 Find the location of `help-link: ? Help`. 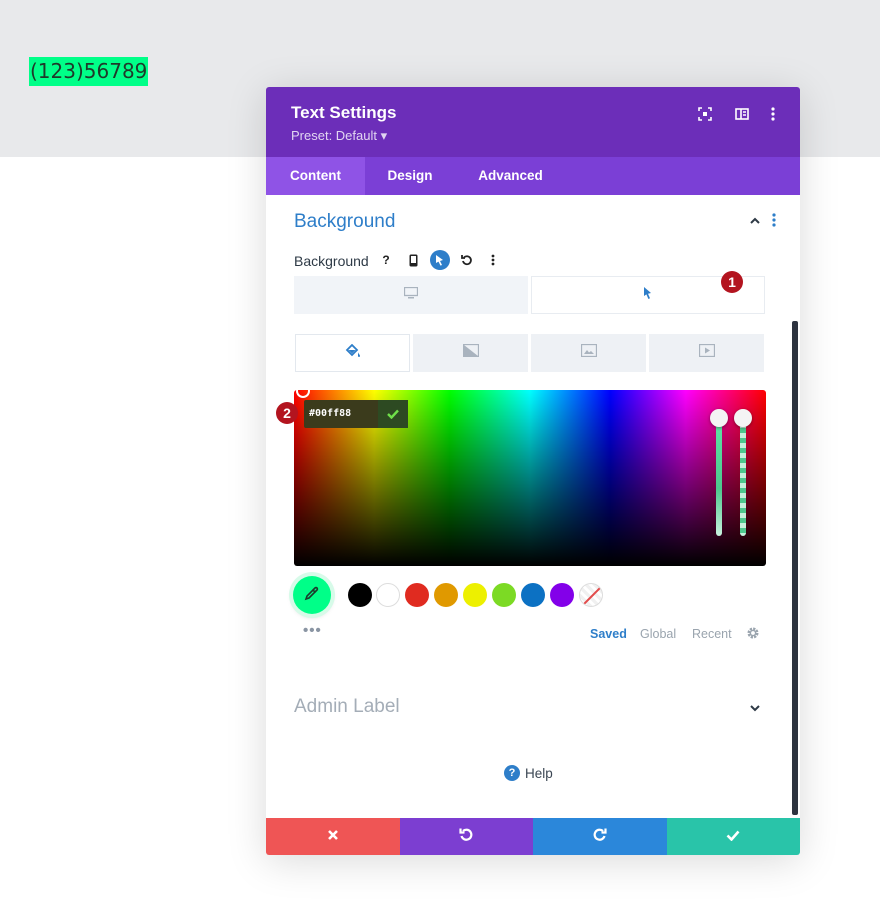

help-link: ? Help is located at coordinates (528, 773).